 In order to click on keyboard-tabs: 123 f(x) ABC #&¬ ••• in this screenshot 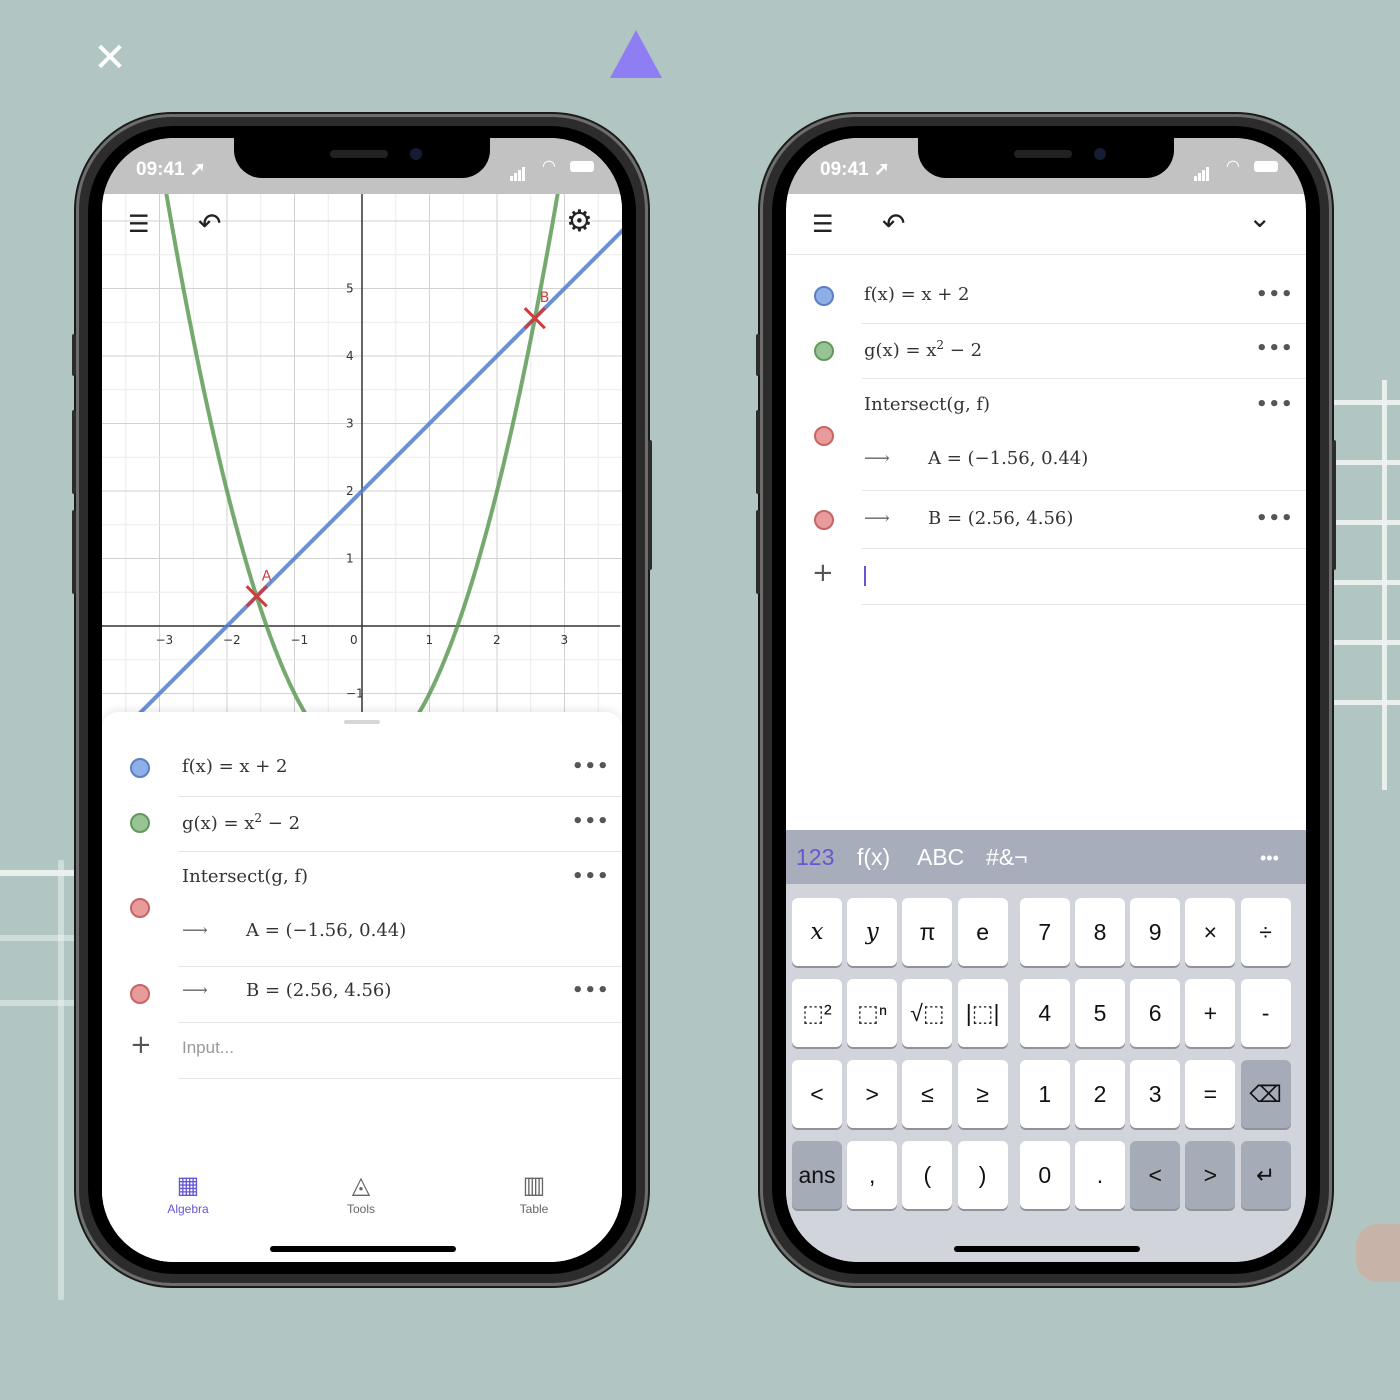, I will do `click(1046, 857)`.